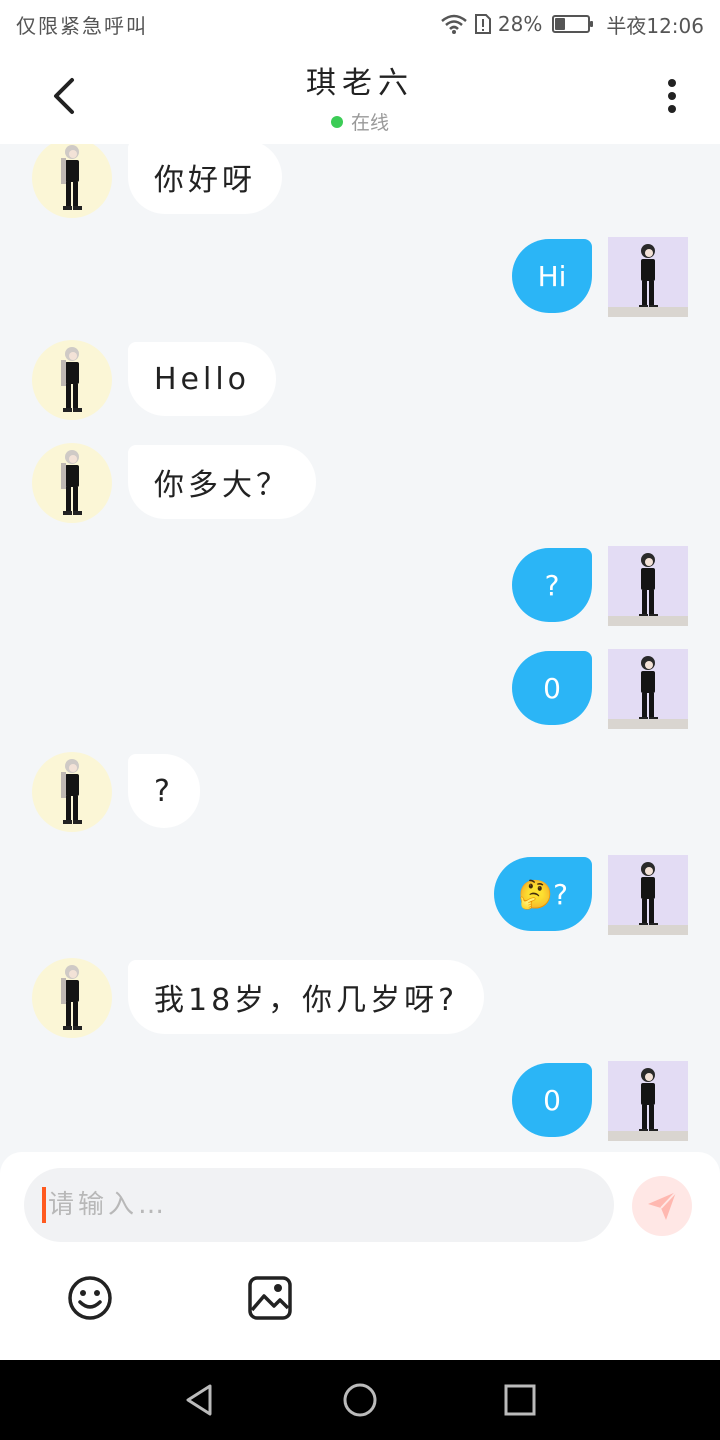  What do you see at coordinates (360, 586) in the screenshot?
I see `outgoing-message-row: ?` at bounding box center [360, 586].